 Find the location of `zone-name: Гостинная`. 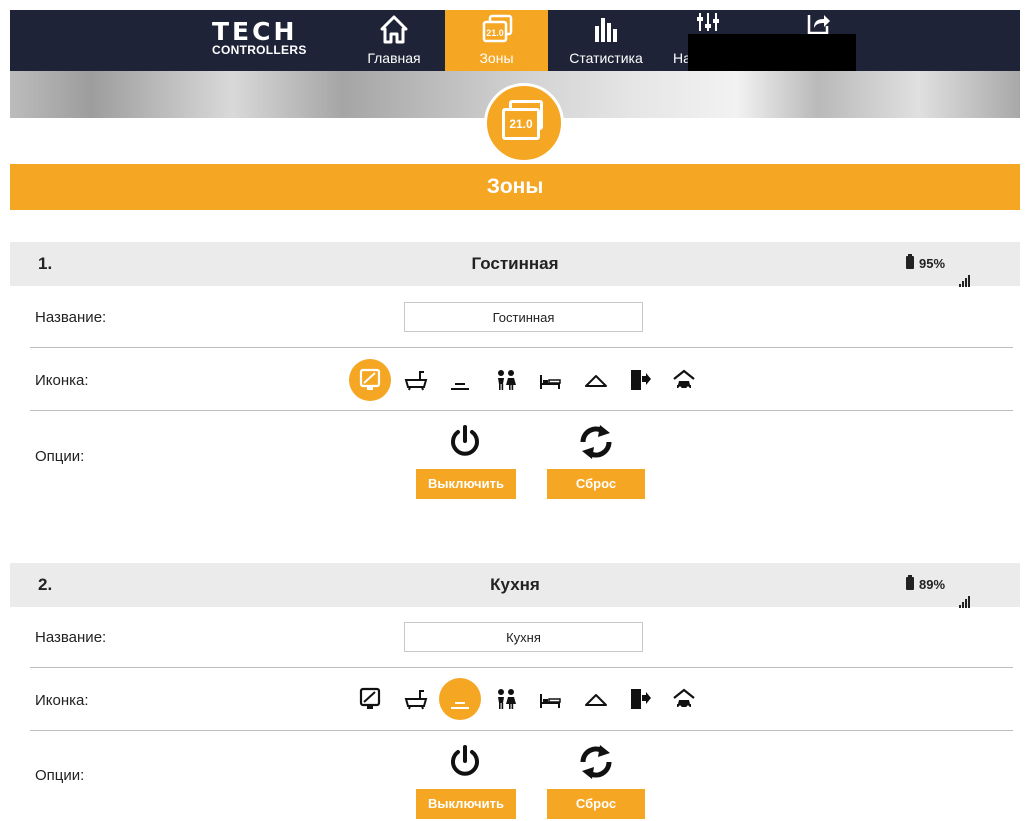

zone-name: Гостинная is located at coordinates (515, 263).